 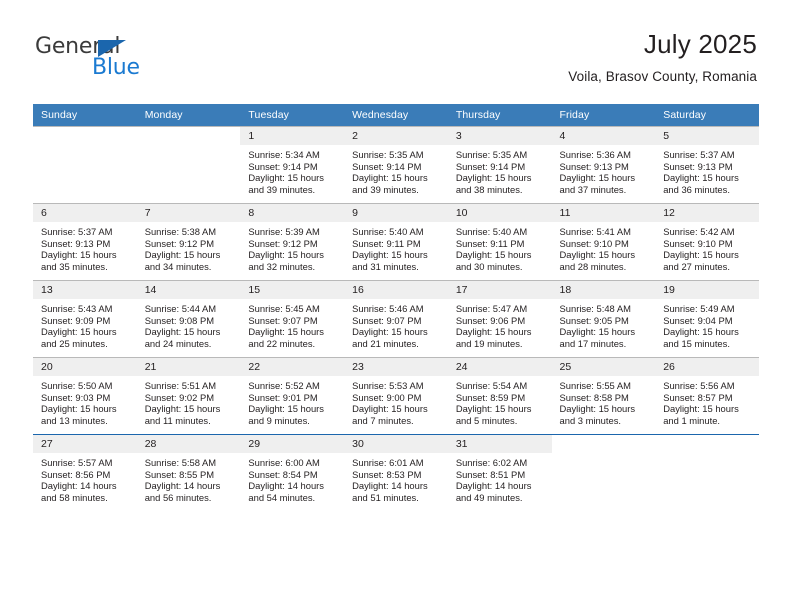 I want to click on daylight-text-line2: and 9 minutes., so click(x=279, y=420).